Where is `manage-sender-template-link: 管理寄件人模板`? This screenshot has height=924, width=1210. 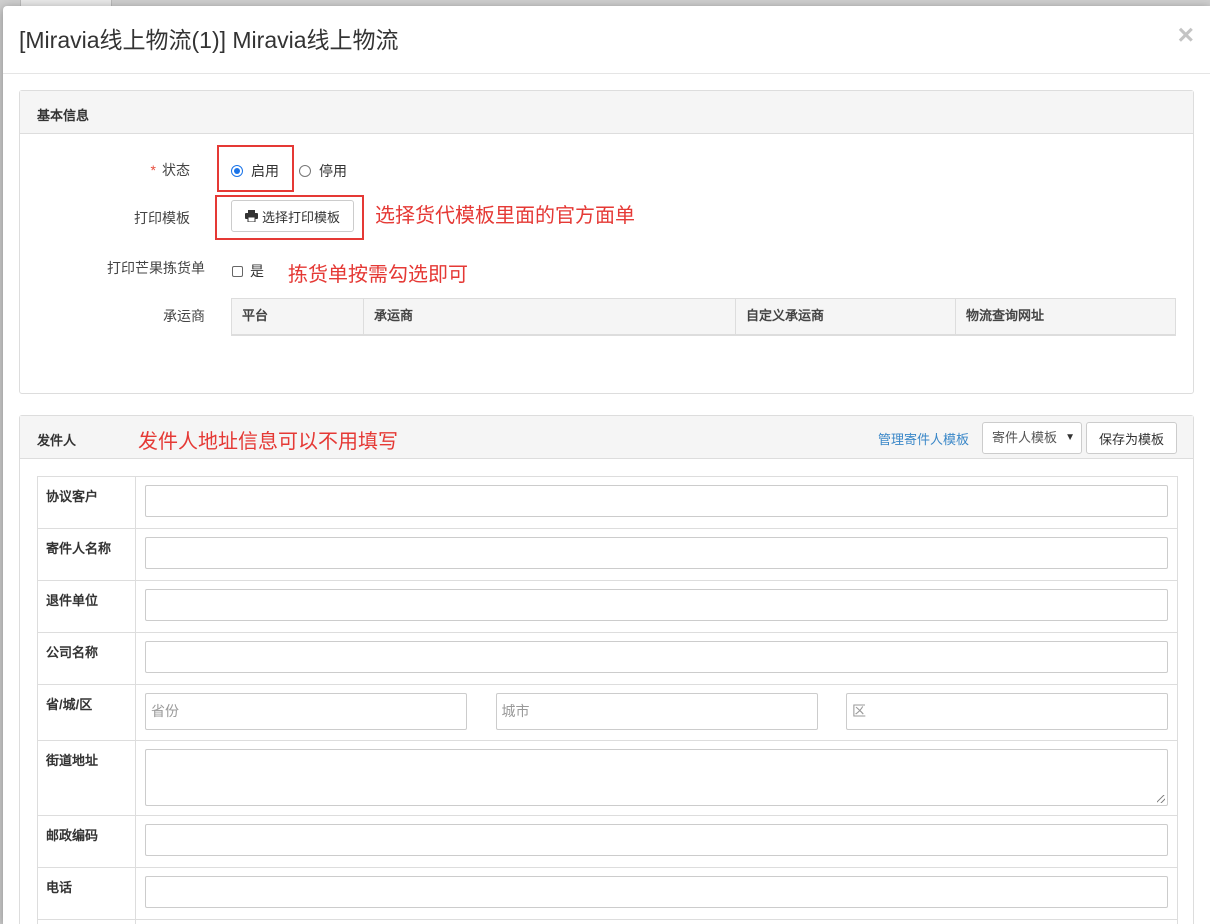
manage-sender-template-link: 管理寄件人模板 is located at coordinates (923, 438).